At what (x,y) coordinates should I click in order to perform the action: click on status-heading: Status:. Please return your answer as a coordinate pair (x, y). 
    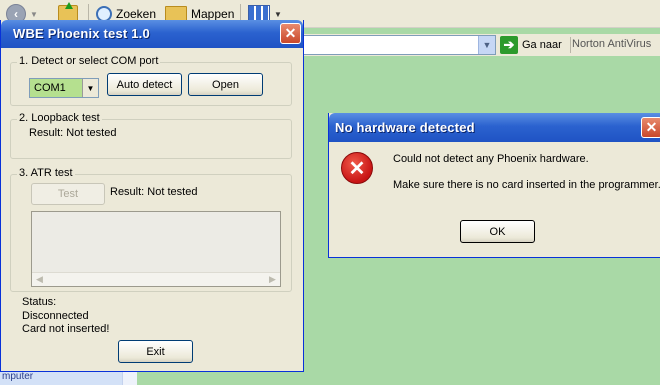
    Looking at the image, I should click on (39, 302).